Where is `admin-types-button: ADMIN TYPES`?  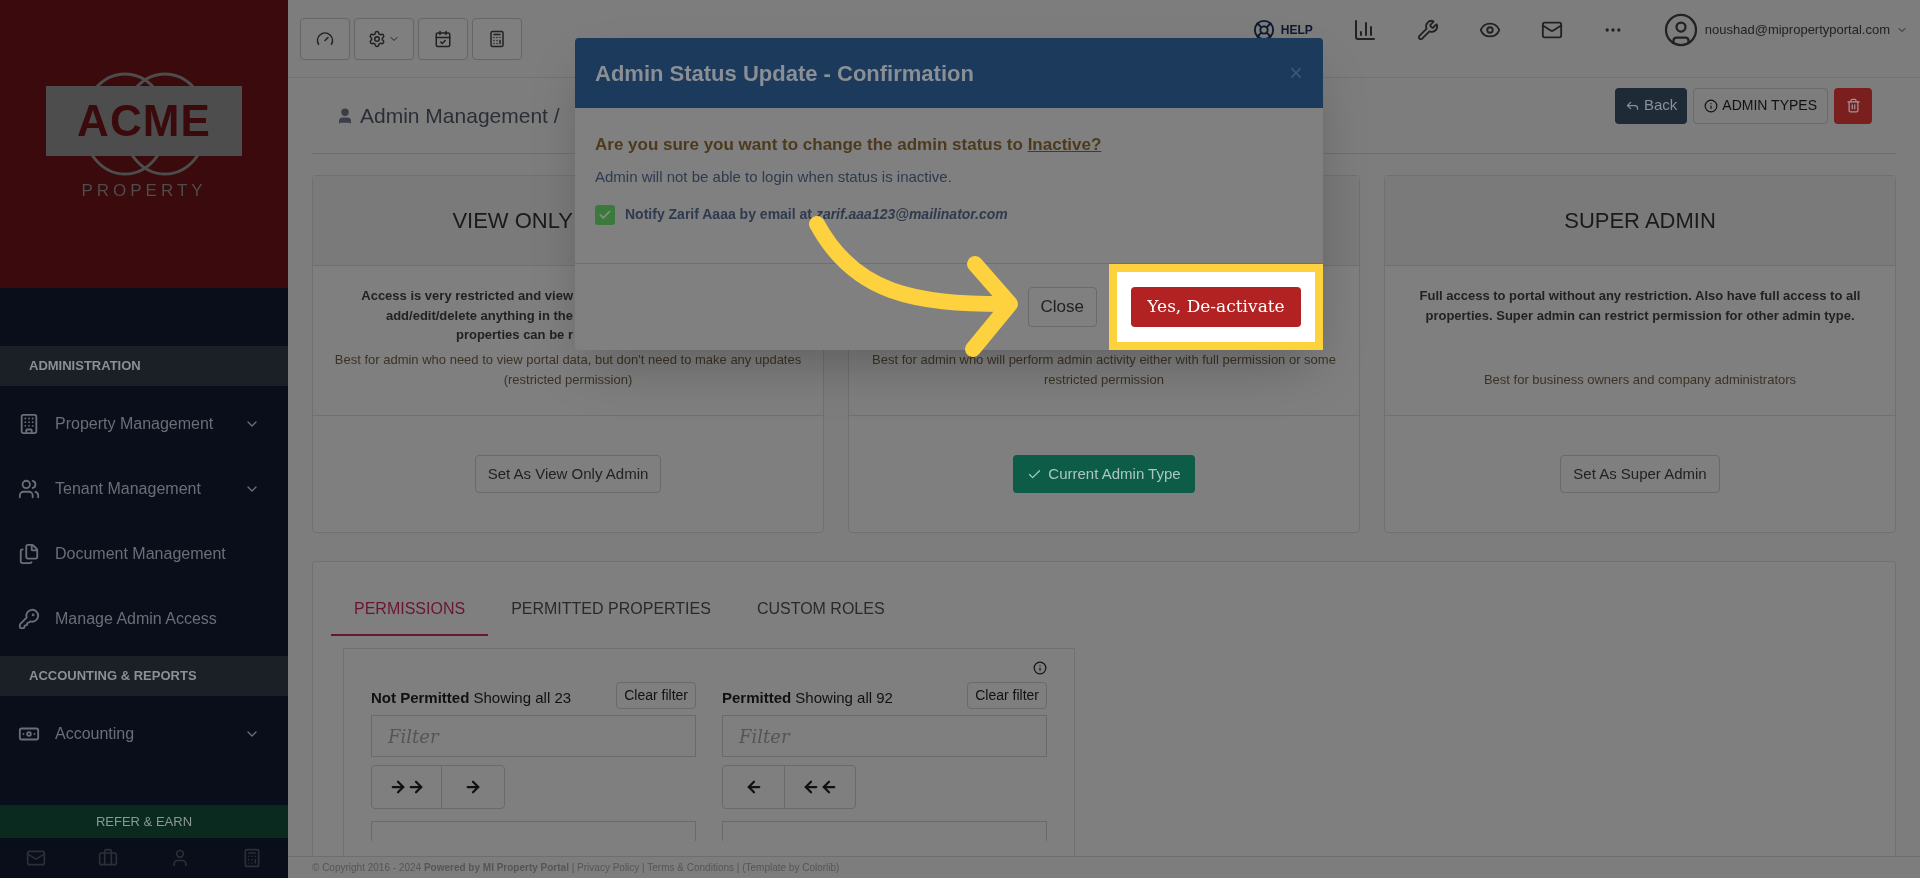
admin-types-button: ADMIN TYPES is located at coordinates (1760, 105).